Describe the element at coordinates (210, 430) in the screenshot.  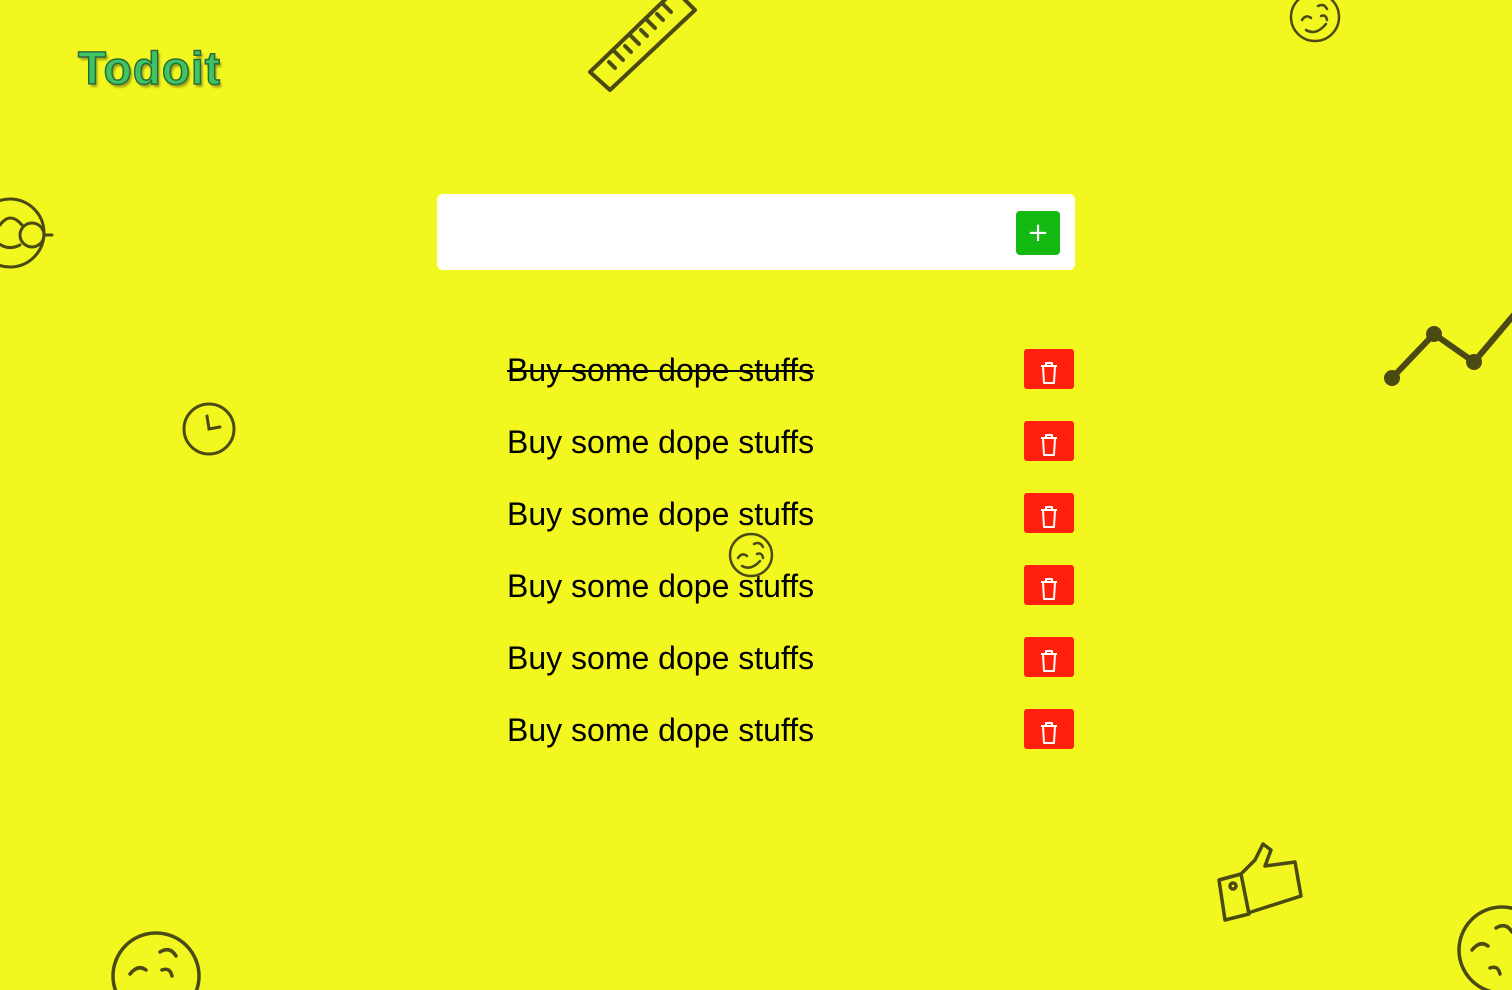
I see `clock-doodle-icon` at that location.